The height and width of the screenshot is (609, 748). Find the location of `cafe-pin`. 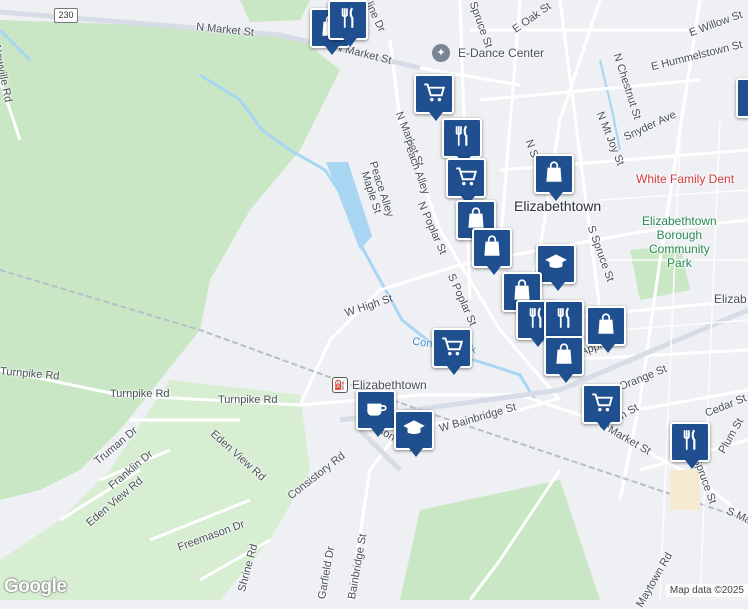

cafe-pin is located at coordinates (376, 413).